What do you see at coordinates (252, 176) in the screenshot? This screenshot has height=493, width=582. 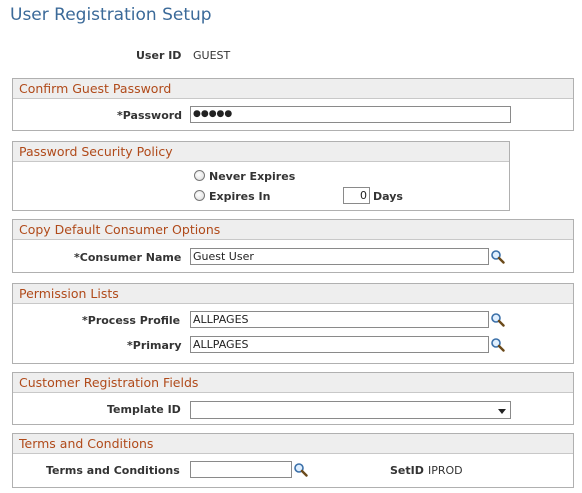 I see `never-expires-label: Never Expires` at bounding box center [252, 176].